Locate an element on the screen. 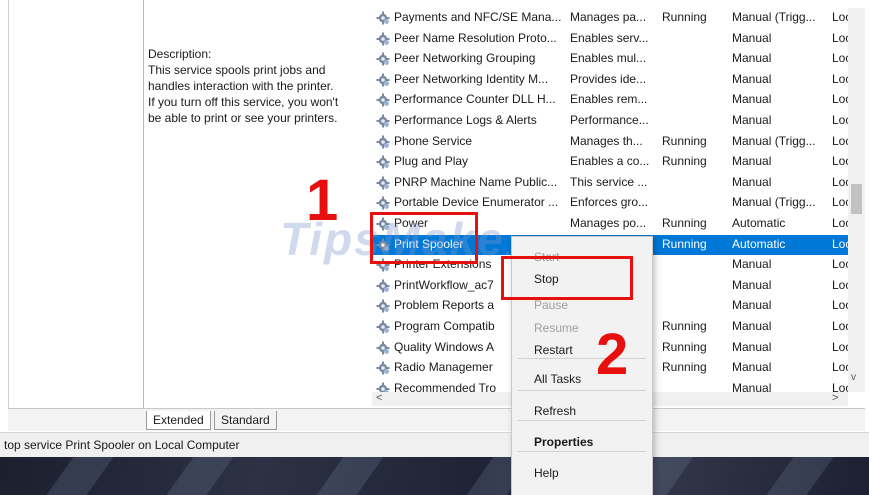  menu-item-all-tasks: All Tasks is located at coordinates (582, 379).